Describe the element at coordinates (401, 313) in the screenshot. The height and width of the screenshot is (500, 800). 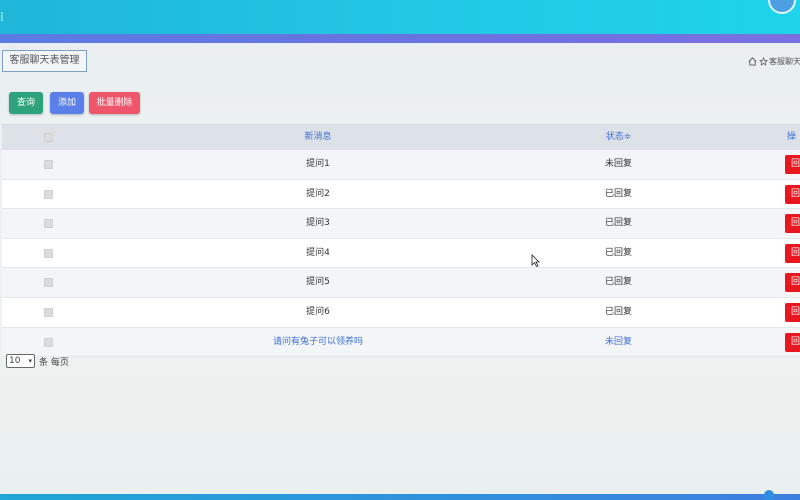
I see `table-row: 提问6 已回复 回` at that location.